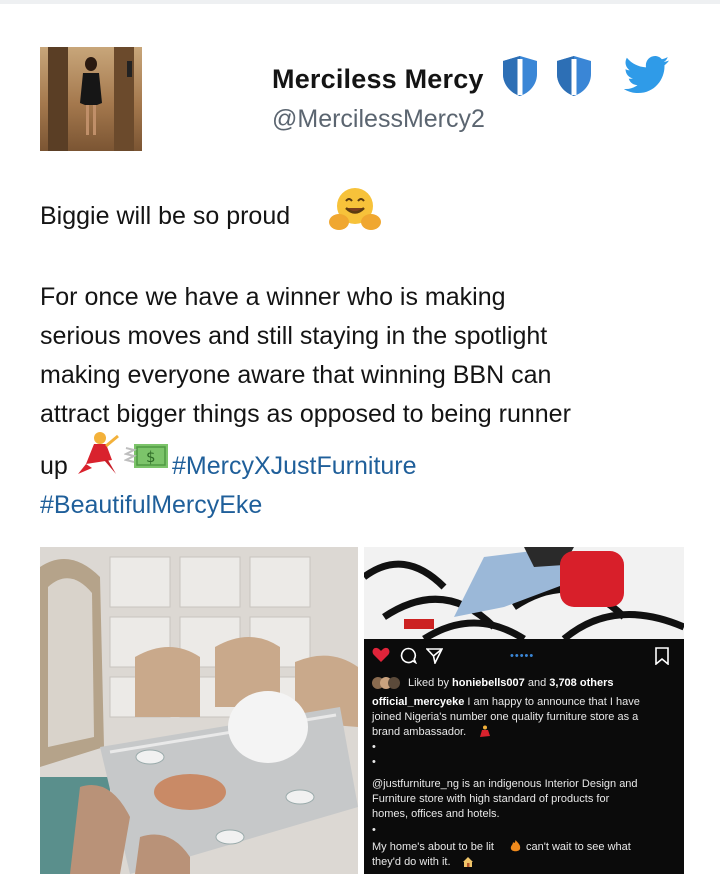 The height and width of the screenshot is (874, 720). Describe the element at coordinates (54, 466) in the screenshot. I see `tweet-line-6: up` at that location.